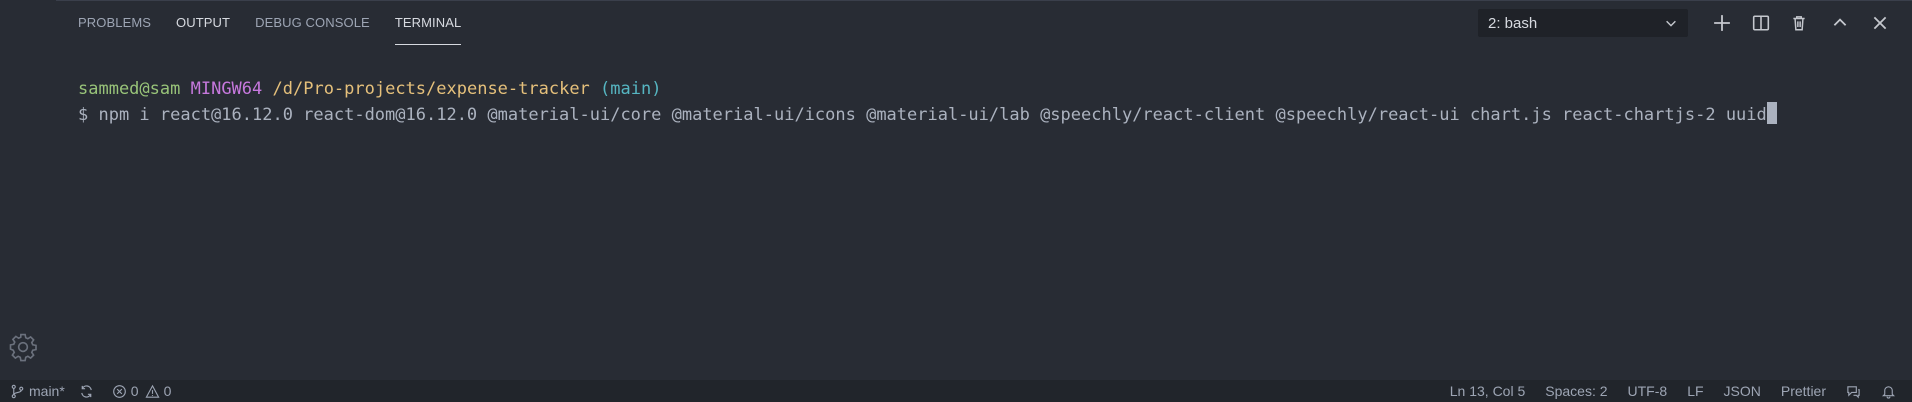 This screenshot has height=402, width=1912. I want to click on warning-count: 0, so click(167, 391).